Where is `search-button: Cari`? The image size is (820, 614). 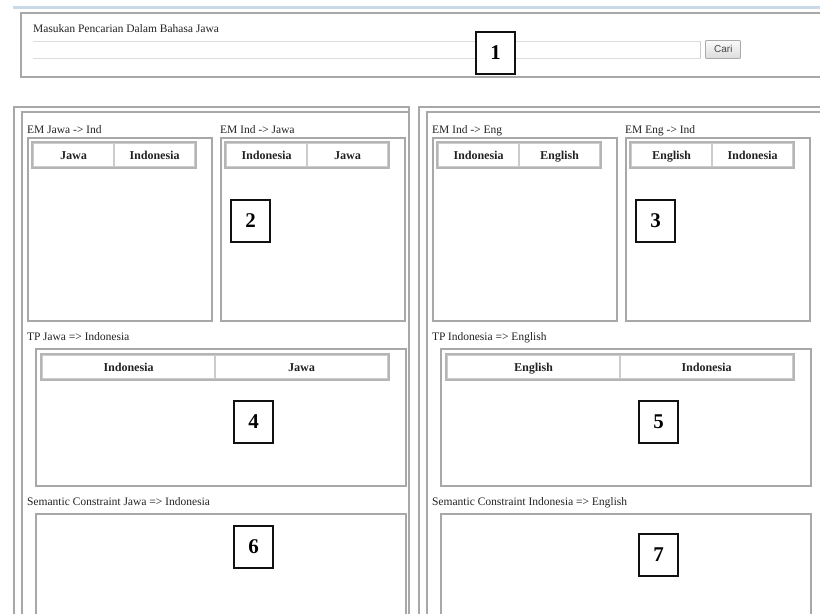 search-button: Cari is located at coordinates (723, 49).